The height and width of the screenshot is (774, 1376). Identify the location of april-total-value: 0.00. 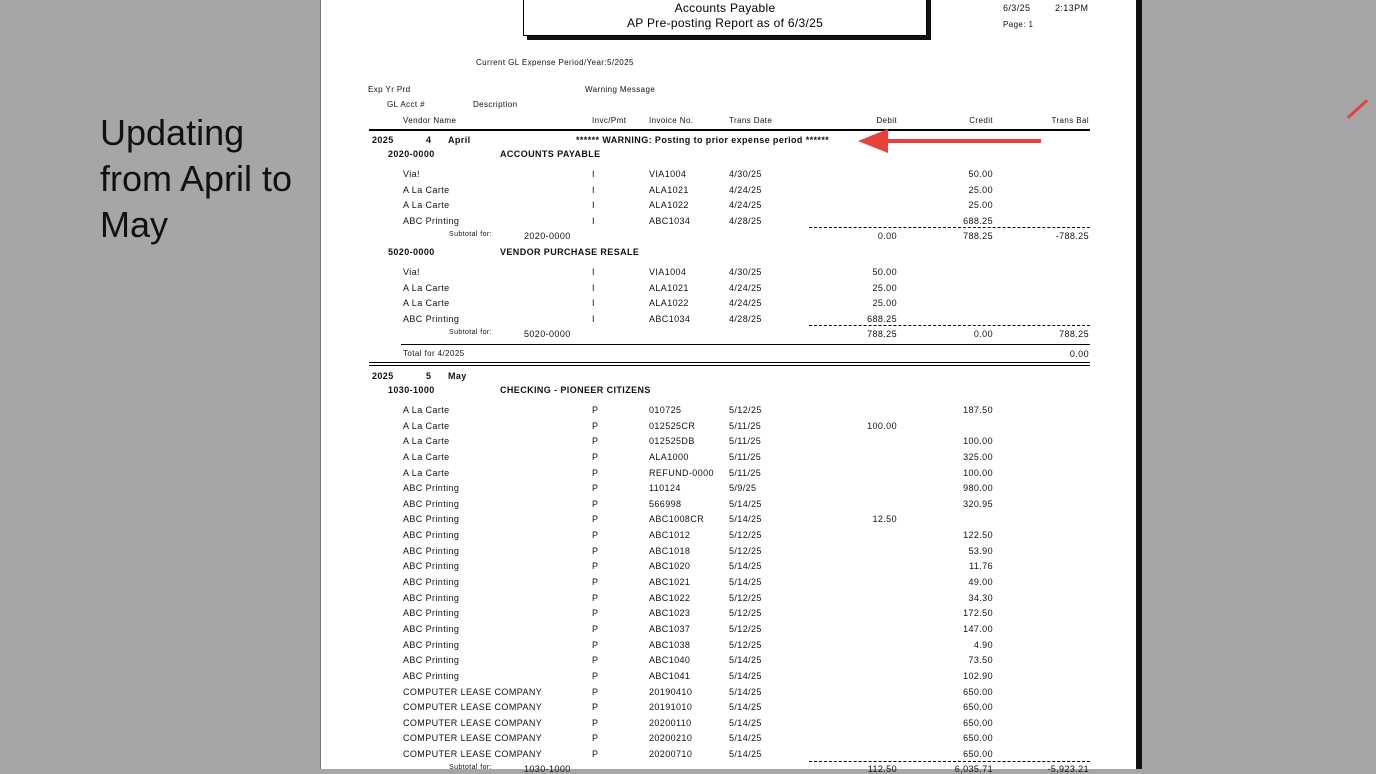
(1079, 354).